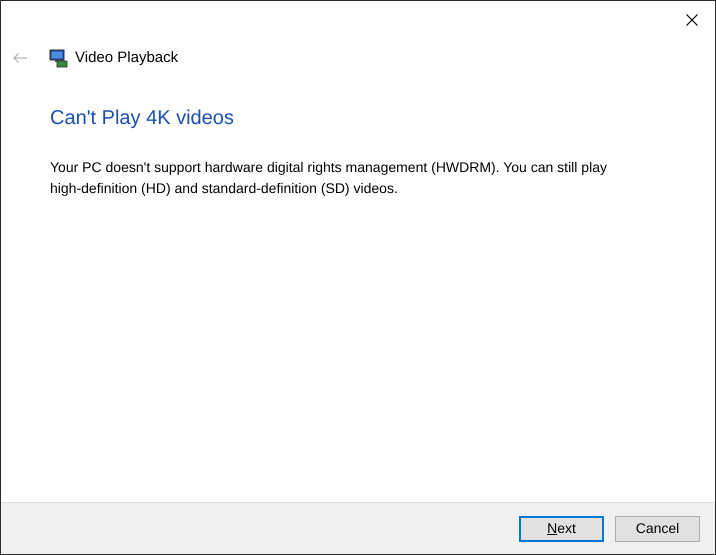 Image resolution: width=716 pixels, height=555 pixels. Describe the element at coordinates (561, 529) in the screenshot. I see `default-button: Next` at that location.